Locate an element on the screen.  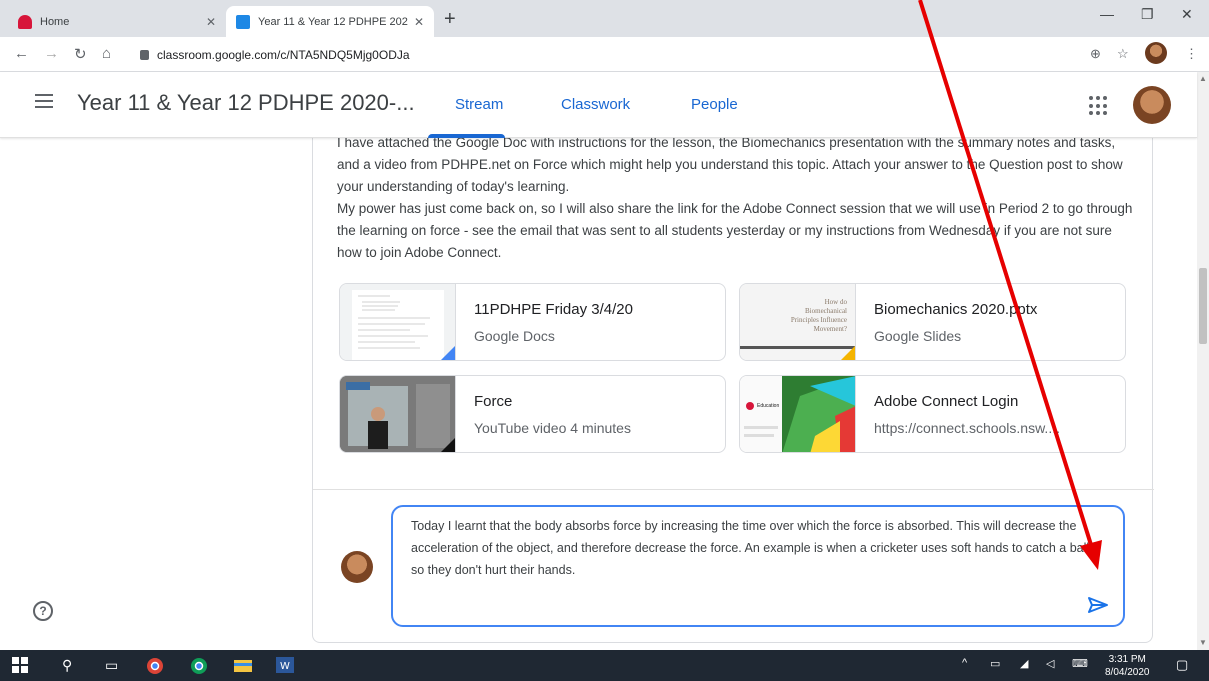
forward-icon: → is located at coordinates (51, 53).